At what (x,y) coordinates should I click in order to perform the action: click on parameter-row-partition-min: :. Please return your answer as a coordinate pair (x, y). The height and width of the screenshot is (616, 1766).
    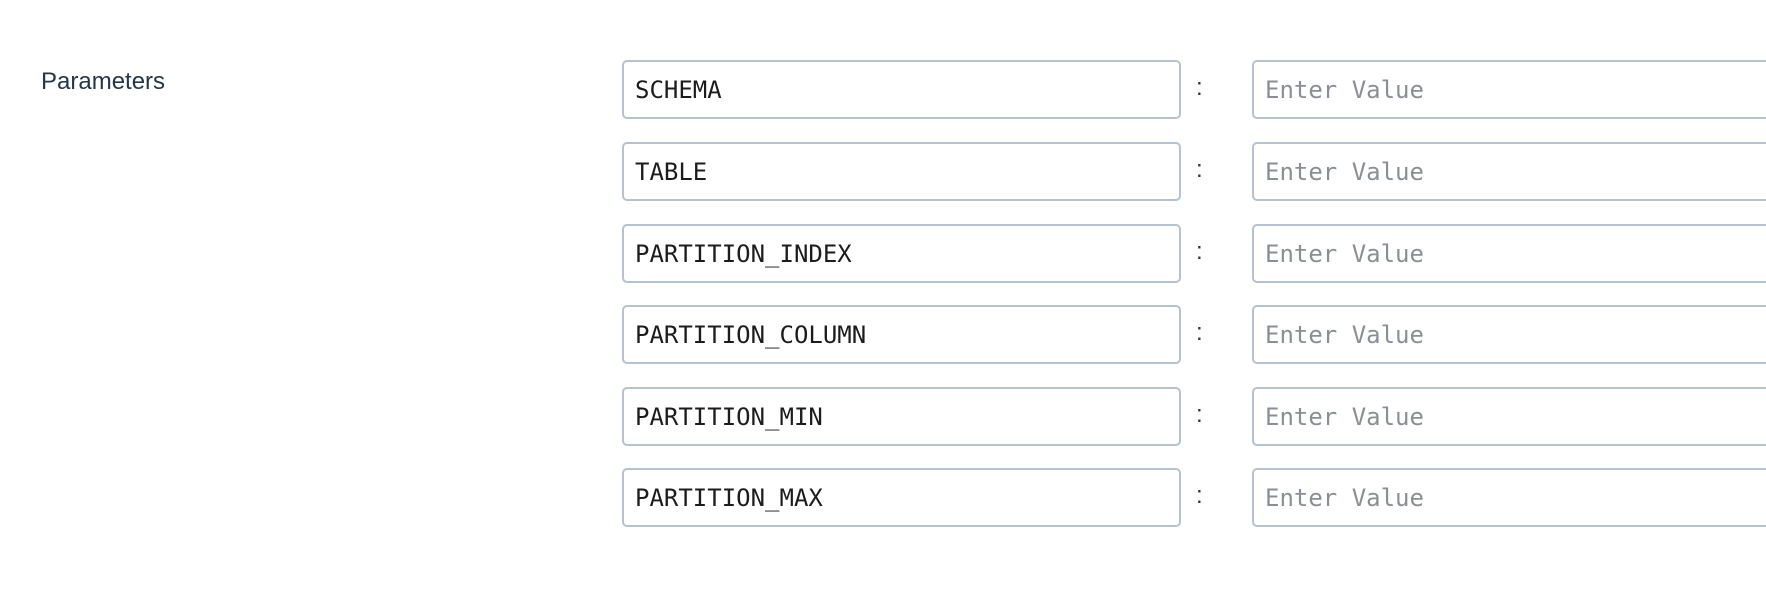
    Looking at the image, I should click on (1194, 416).